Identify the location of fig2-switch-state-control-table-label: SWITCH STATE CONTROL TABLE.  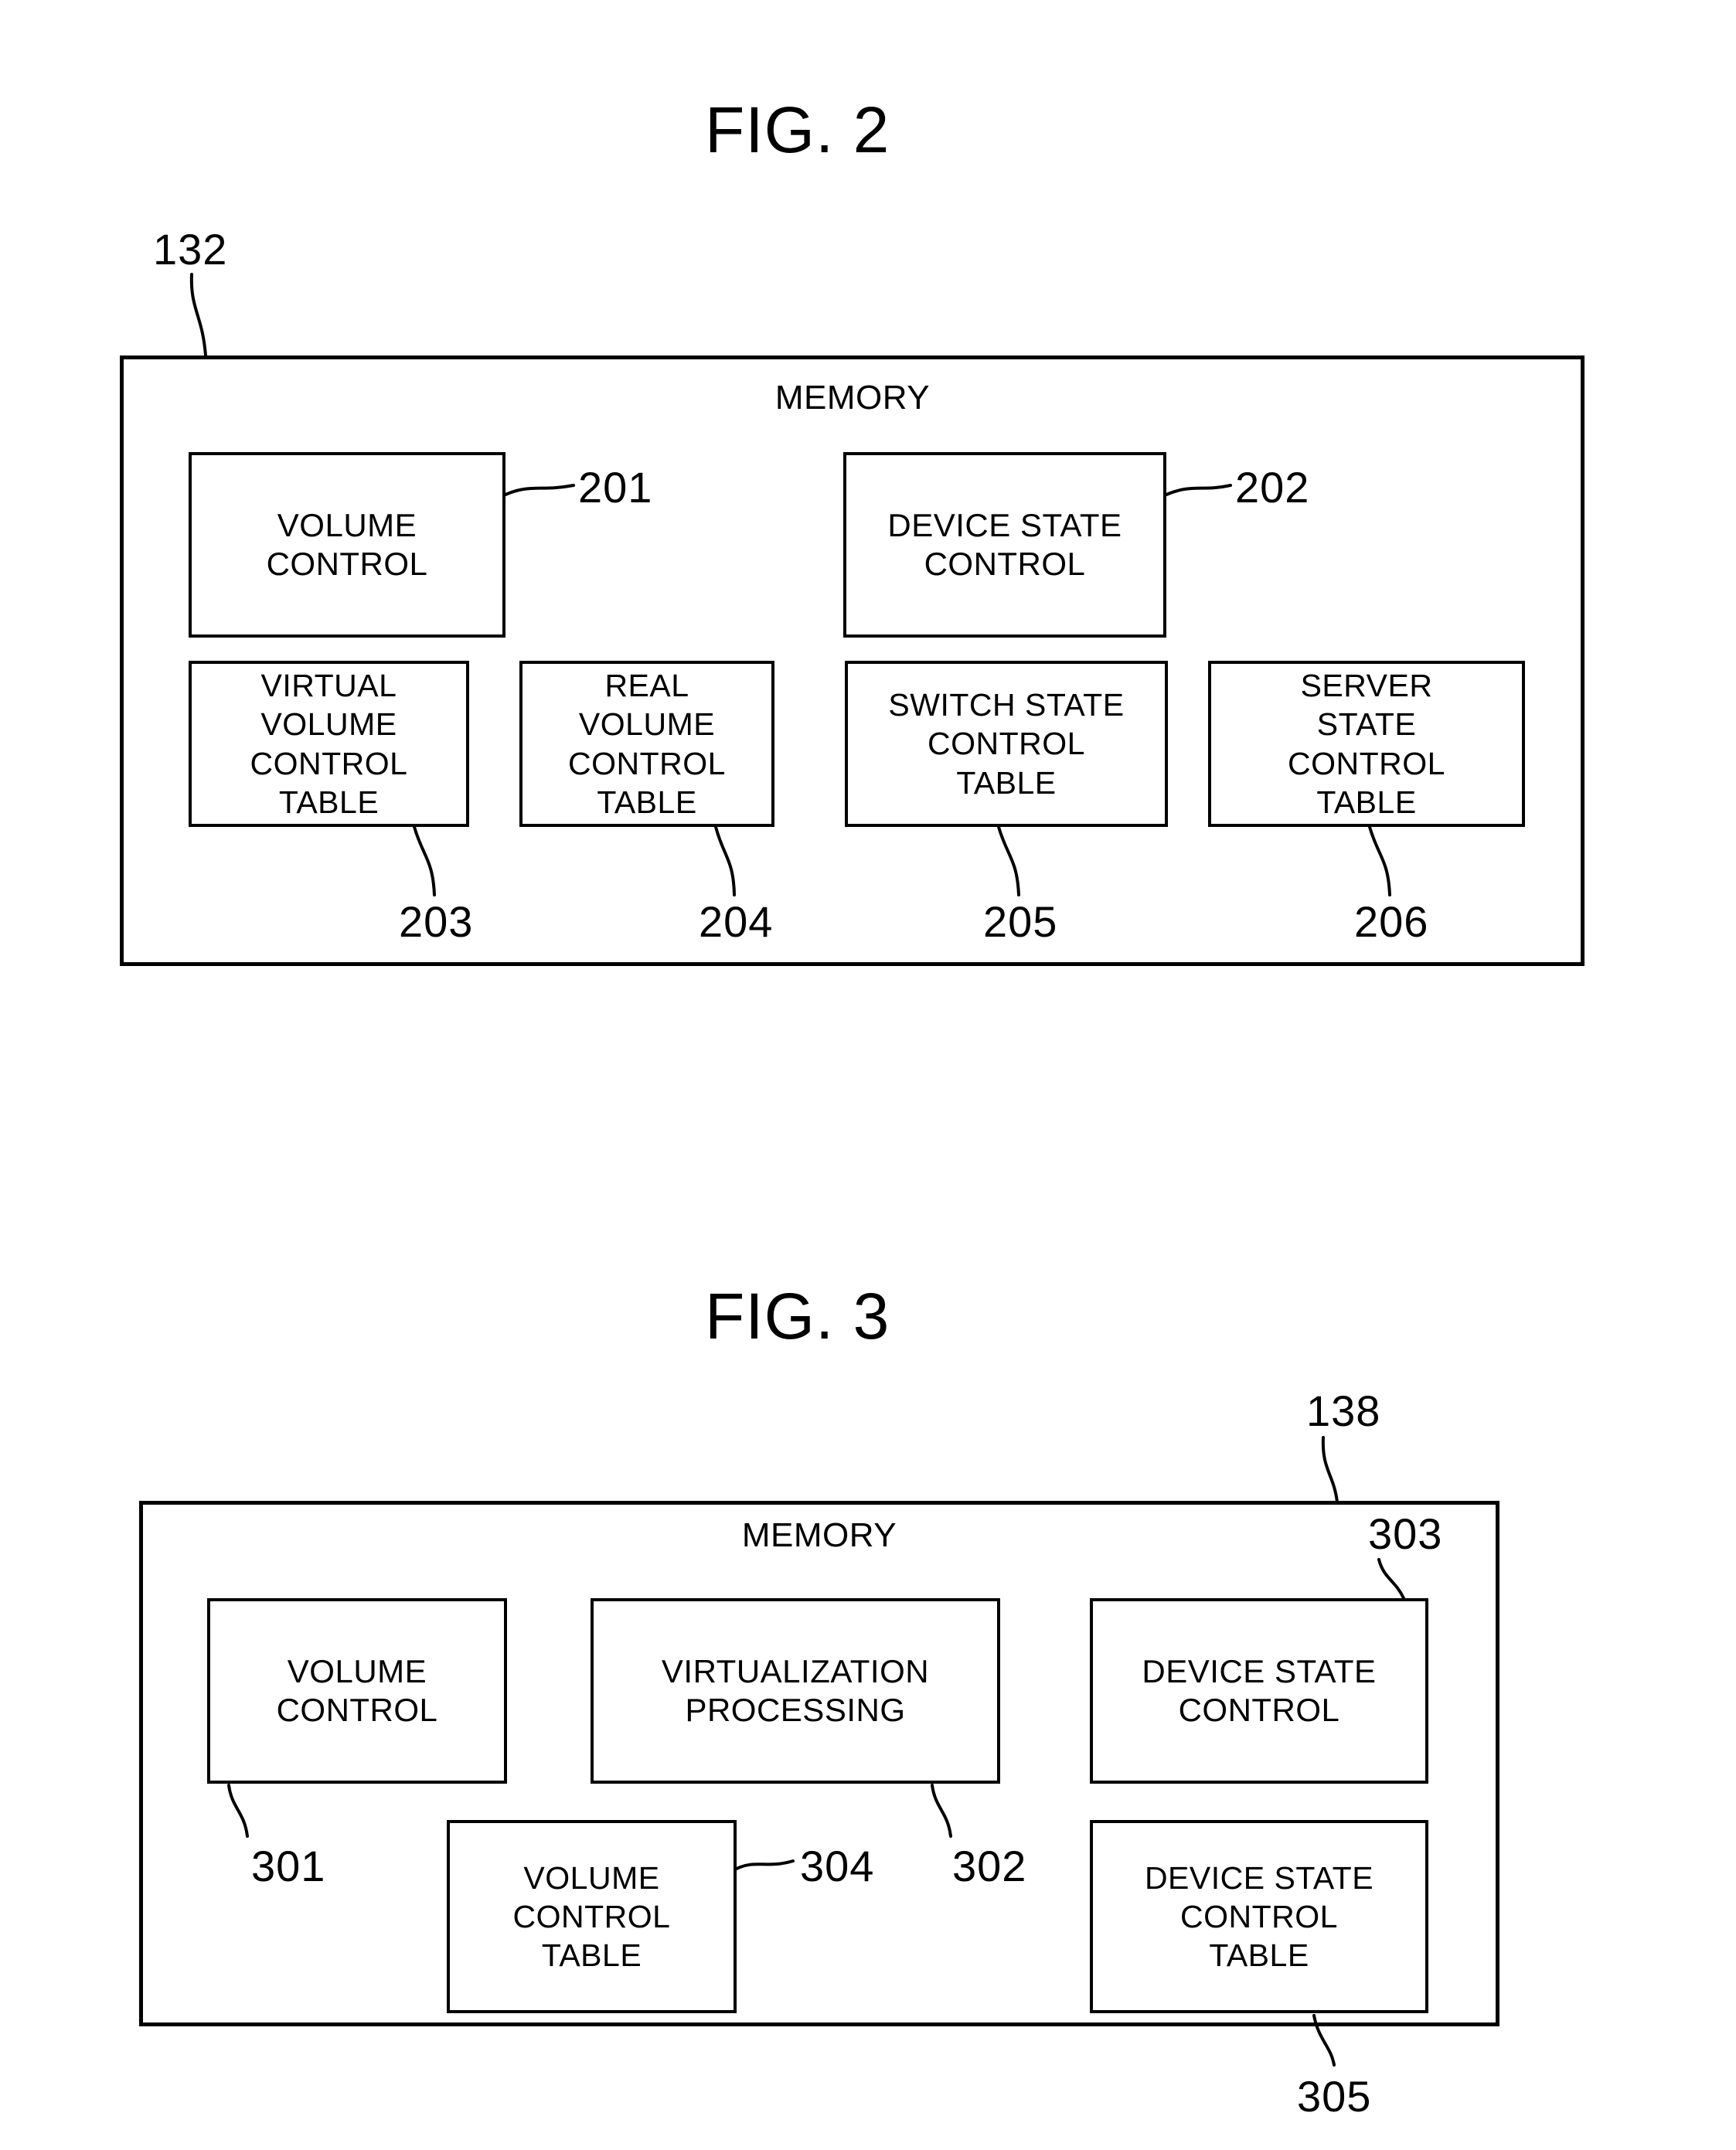
(1007, 744).